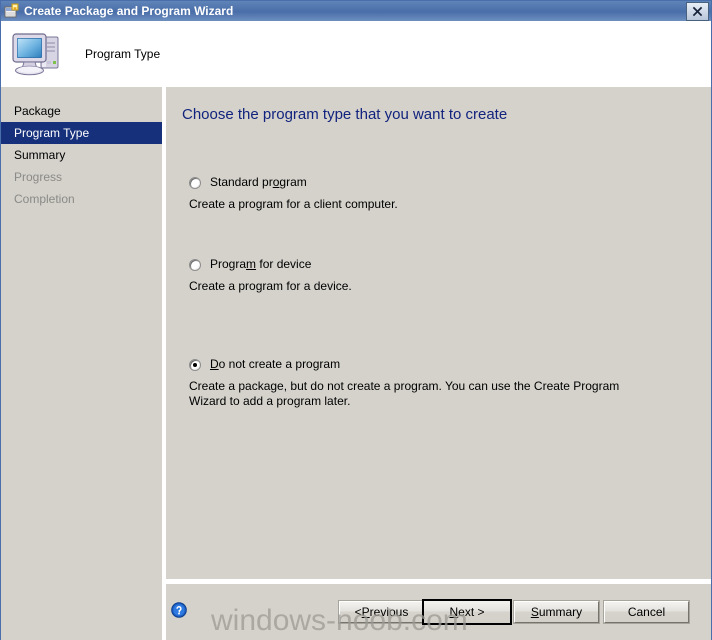  I want to click on next-button: Next >, so click(467, 612).